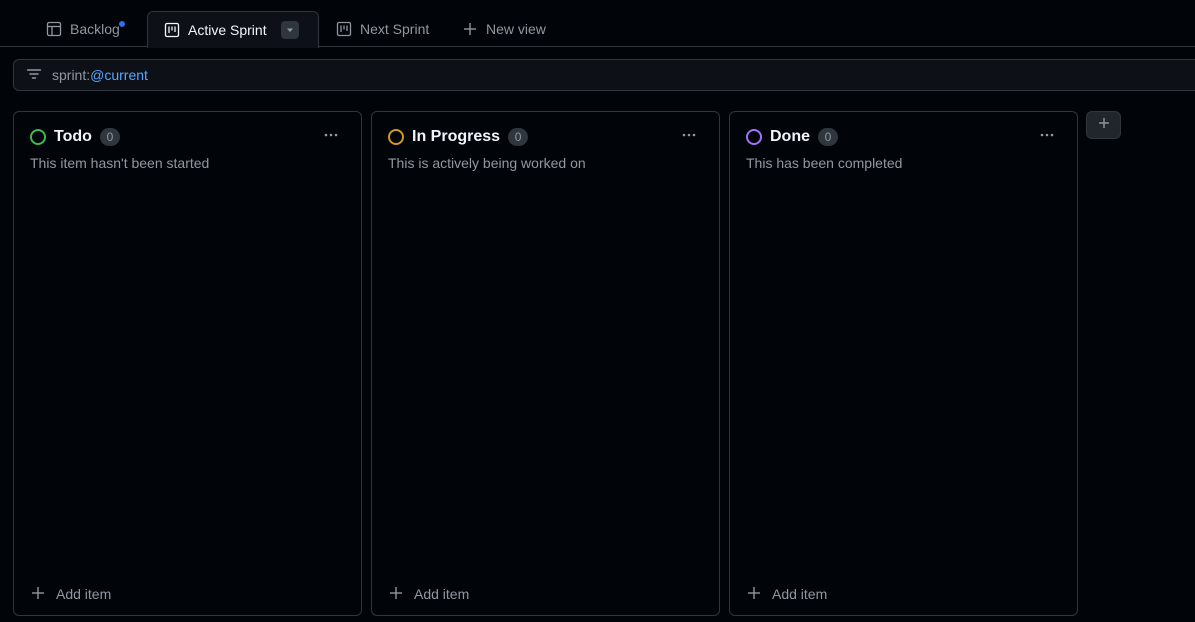  What do you see at coordinates (54, 29) in the screenshot?
I see `table-icon` at bounding box center [54, 29].